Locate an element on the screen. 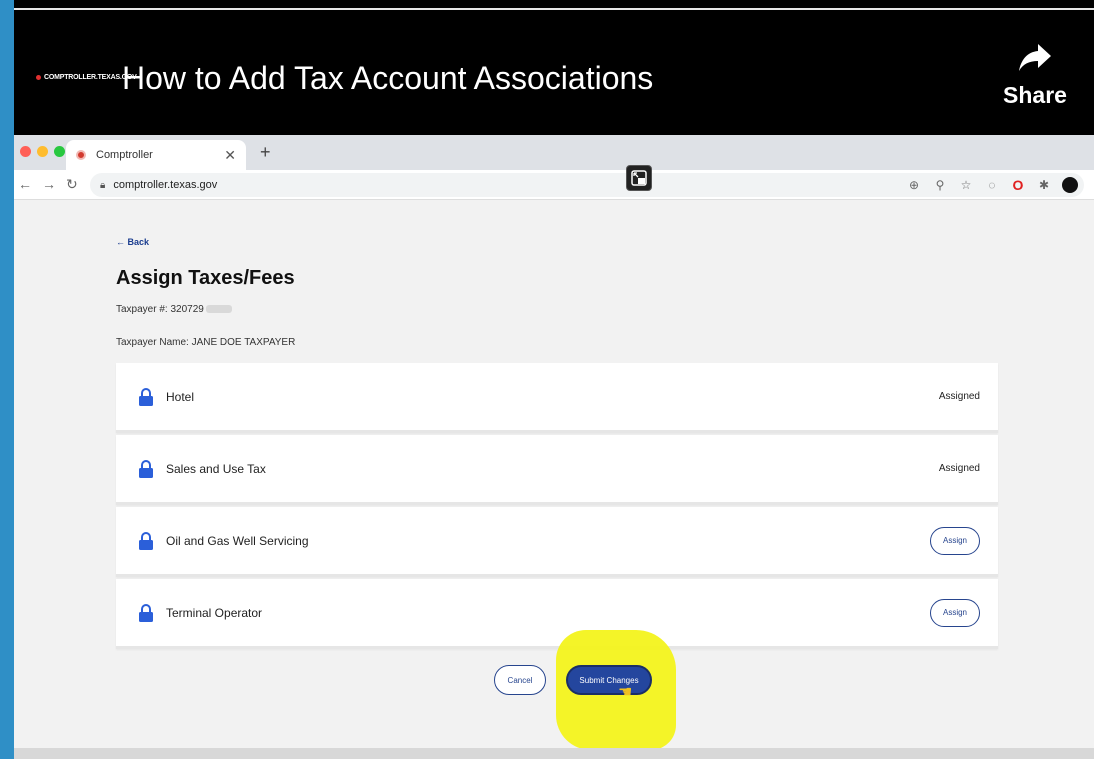  taxpayer-name: Taxpayer Name: JANE DOE TAXPAYER is located at coordinates (206, 342).